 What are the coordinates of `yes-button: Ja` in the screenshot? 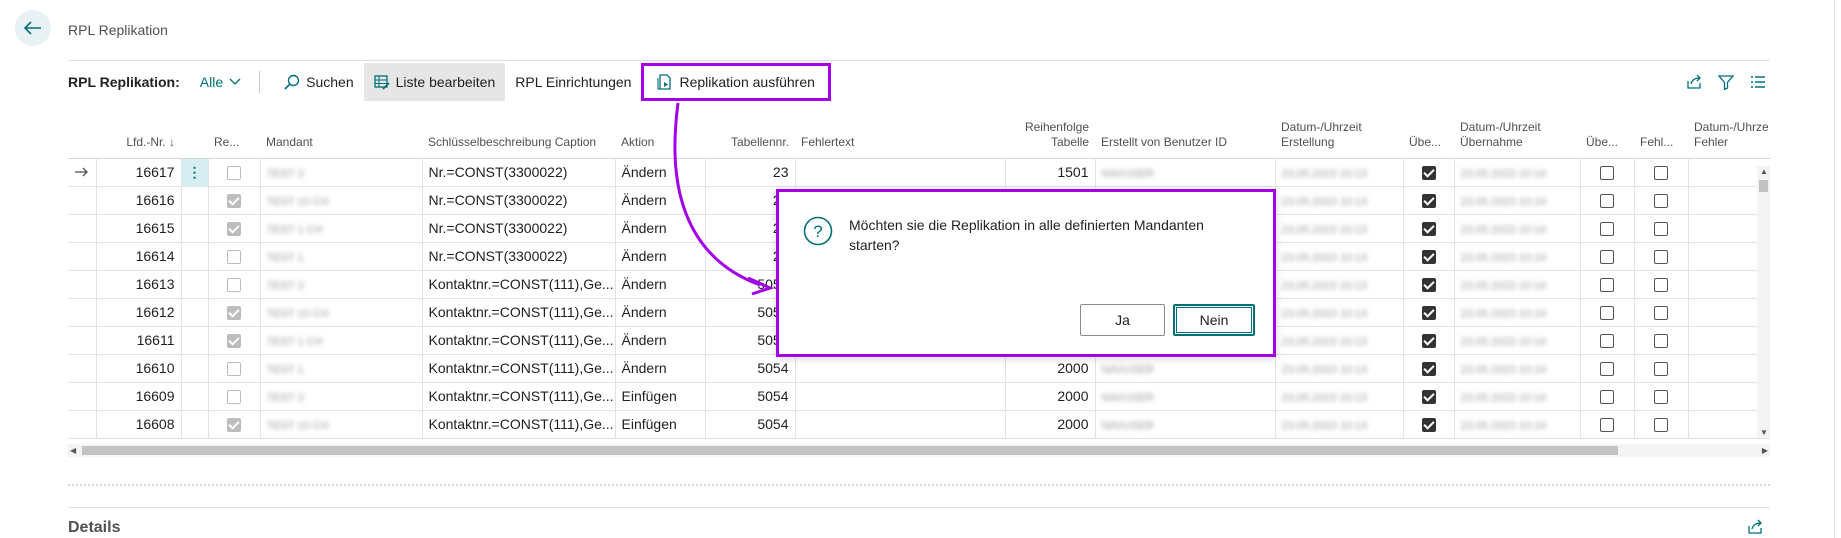 It's located at (1122, 320).